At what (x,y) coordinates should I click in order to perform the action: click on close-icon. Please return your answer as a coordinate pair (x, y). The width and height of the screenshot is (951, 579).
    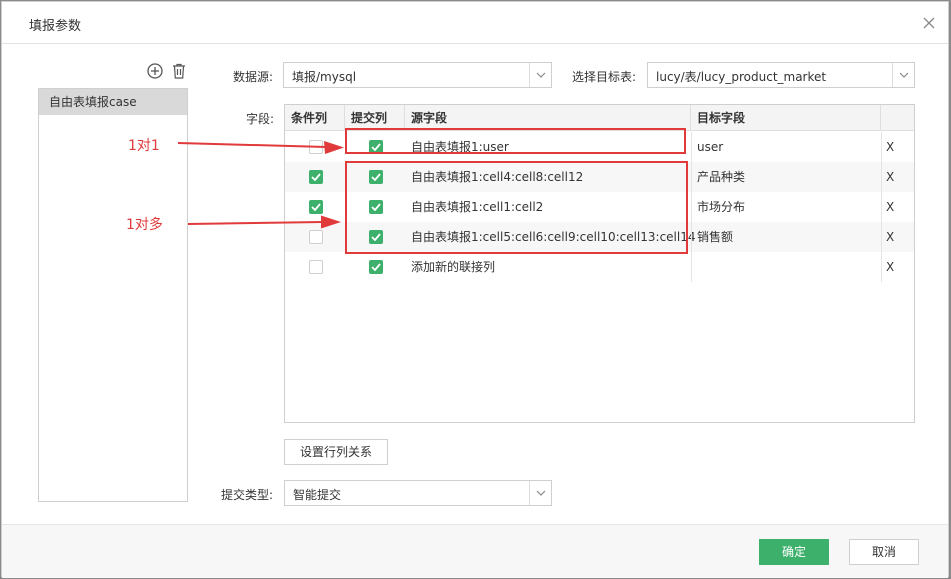
    Looking at the image, I should click on (929, 23).